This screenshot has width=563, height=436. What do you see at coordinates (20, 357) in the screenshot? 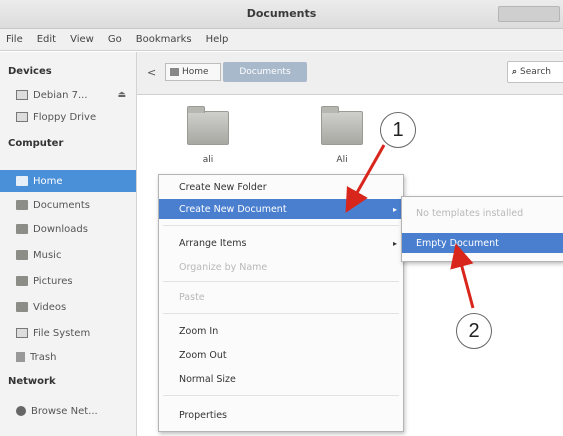
I see `trash-icon` at bounding box center [20, 357].